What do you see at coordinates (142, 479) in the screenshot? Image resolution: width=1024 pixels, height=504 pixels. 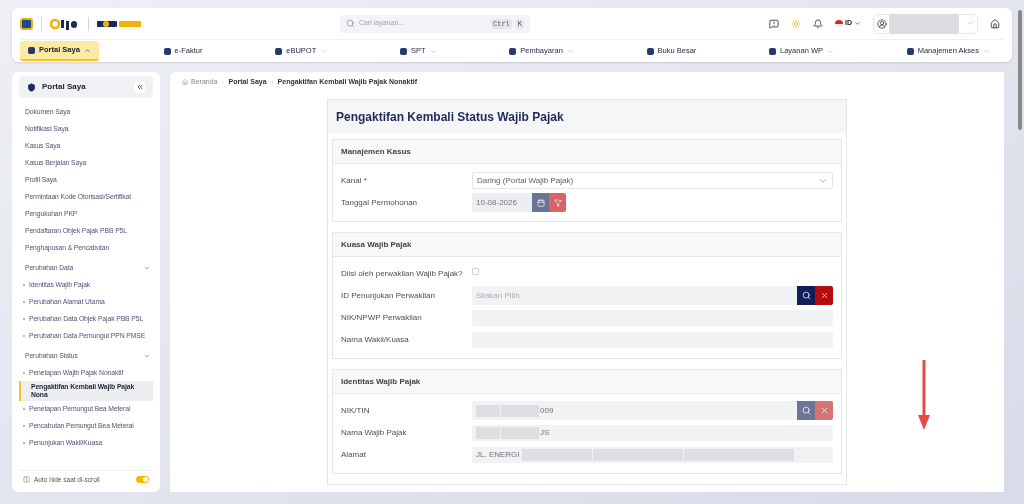 I see `auto-hide-toggle` at bounding box center [142, 479].